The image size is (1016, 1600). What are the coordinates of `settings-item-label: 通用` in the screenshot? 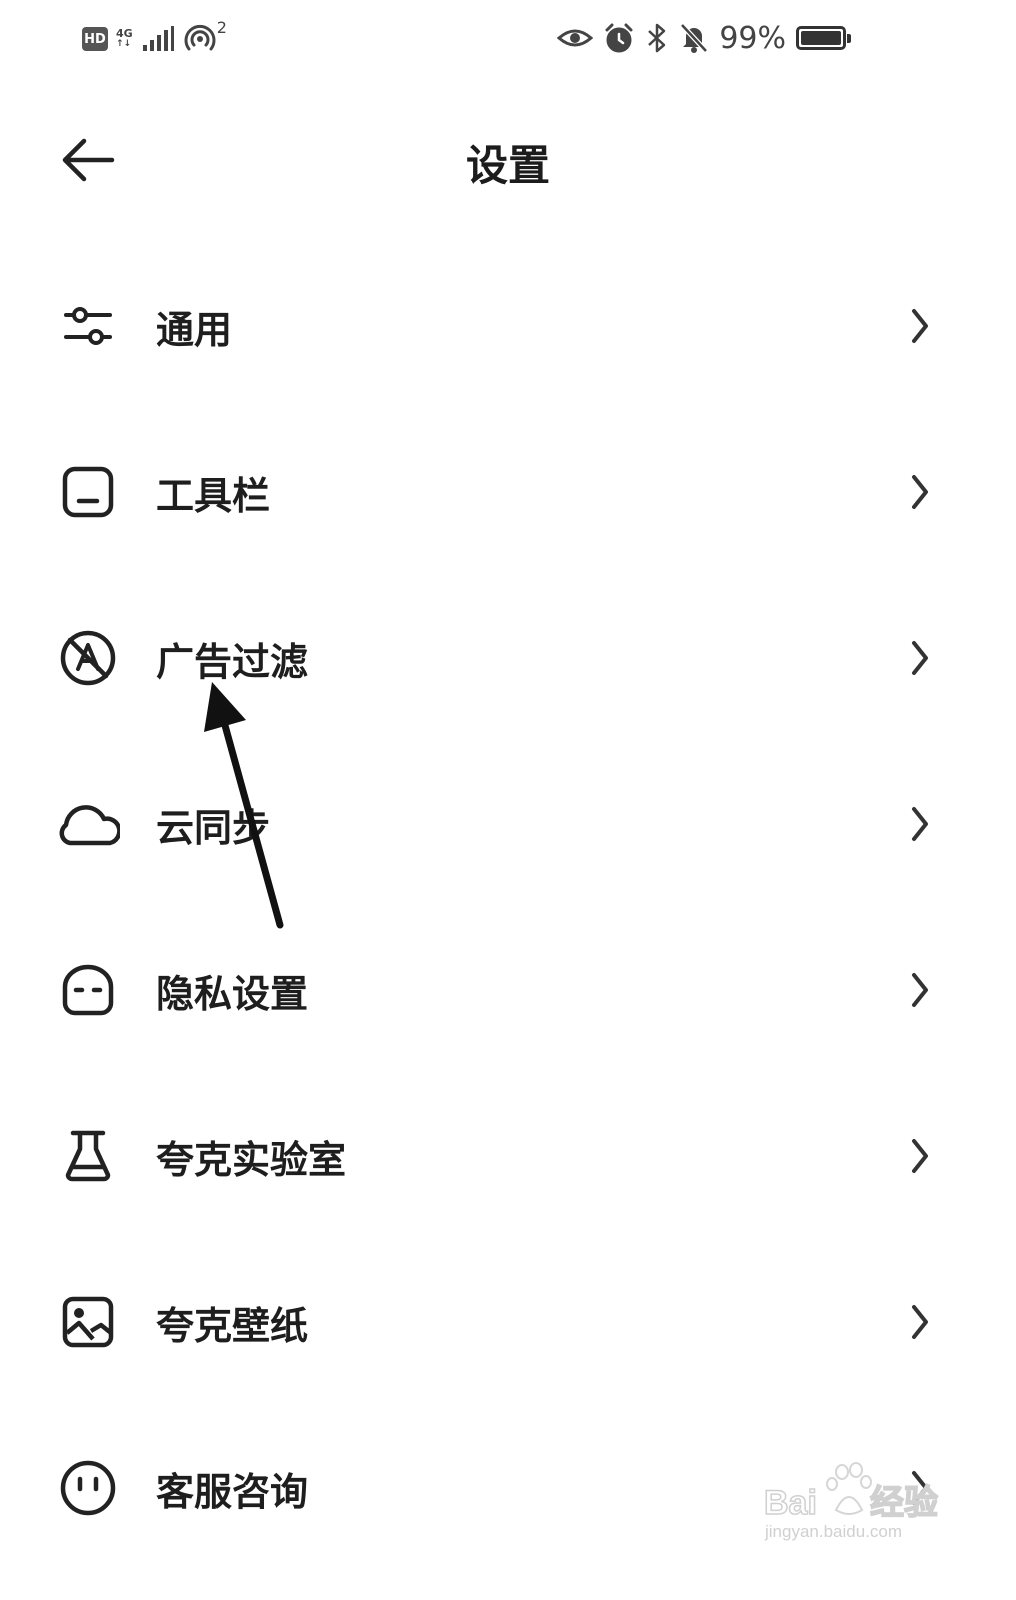 It's located at (194, 329).